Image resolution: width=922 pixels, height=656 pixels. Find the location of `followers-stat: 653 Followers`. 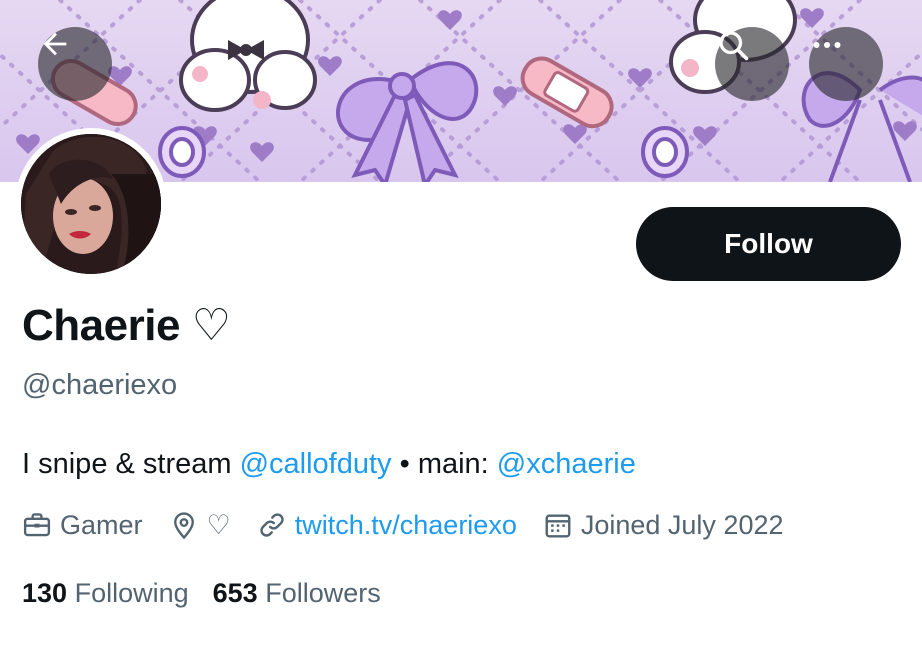

followers-stat: 653 Followers is located at coordinates (297, 593).